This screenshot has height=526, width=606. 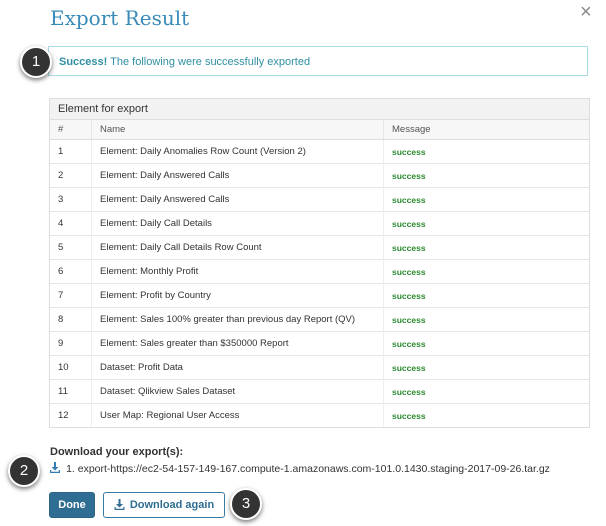 I want to click on panel-title: Element for export, so click(x=319, y=109).